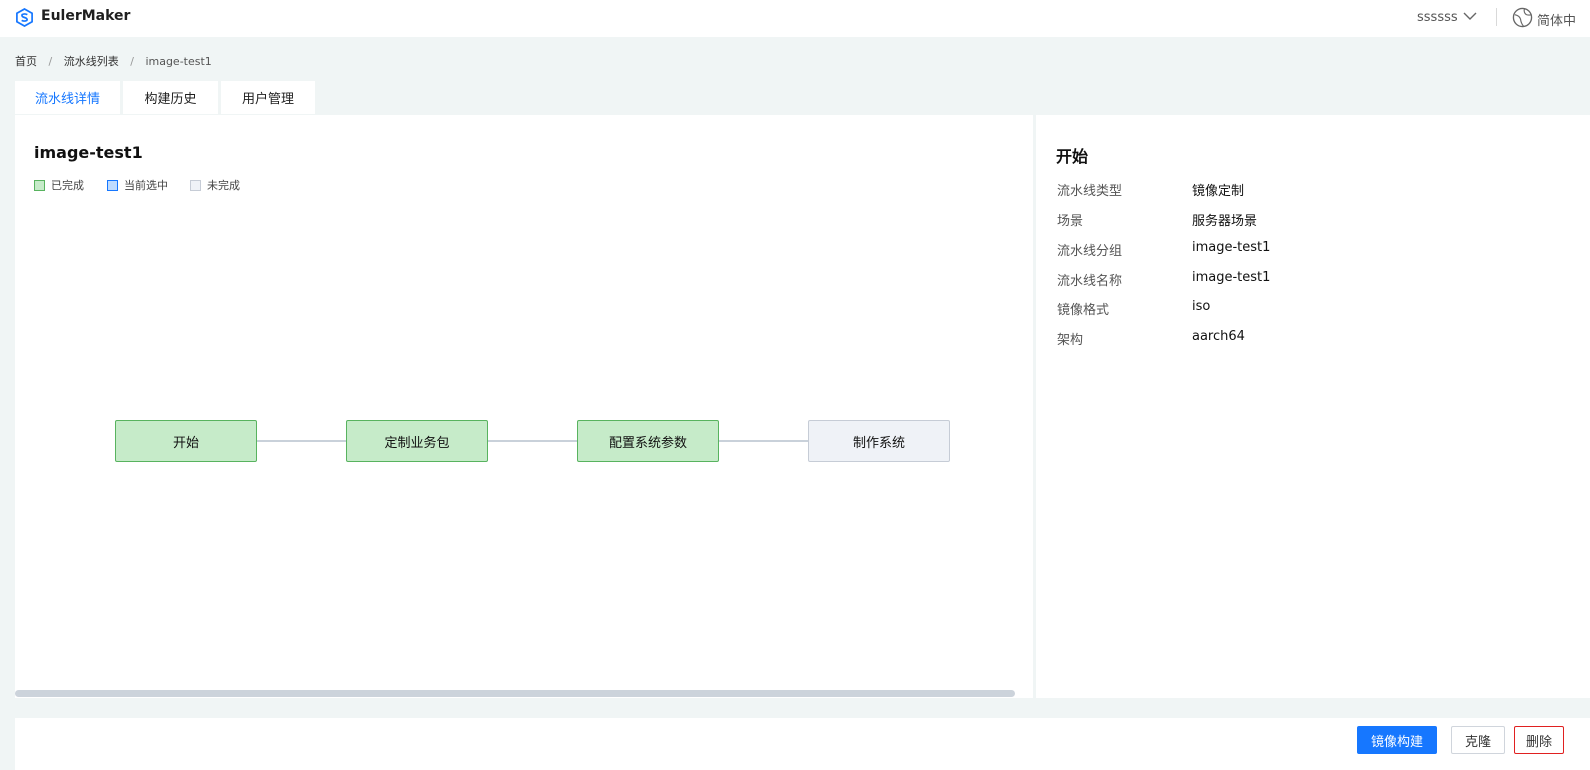  Describe the element at coordinates (1072, 156) in the screenshot. I see `detail-title: 开始` at that location.